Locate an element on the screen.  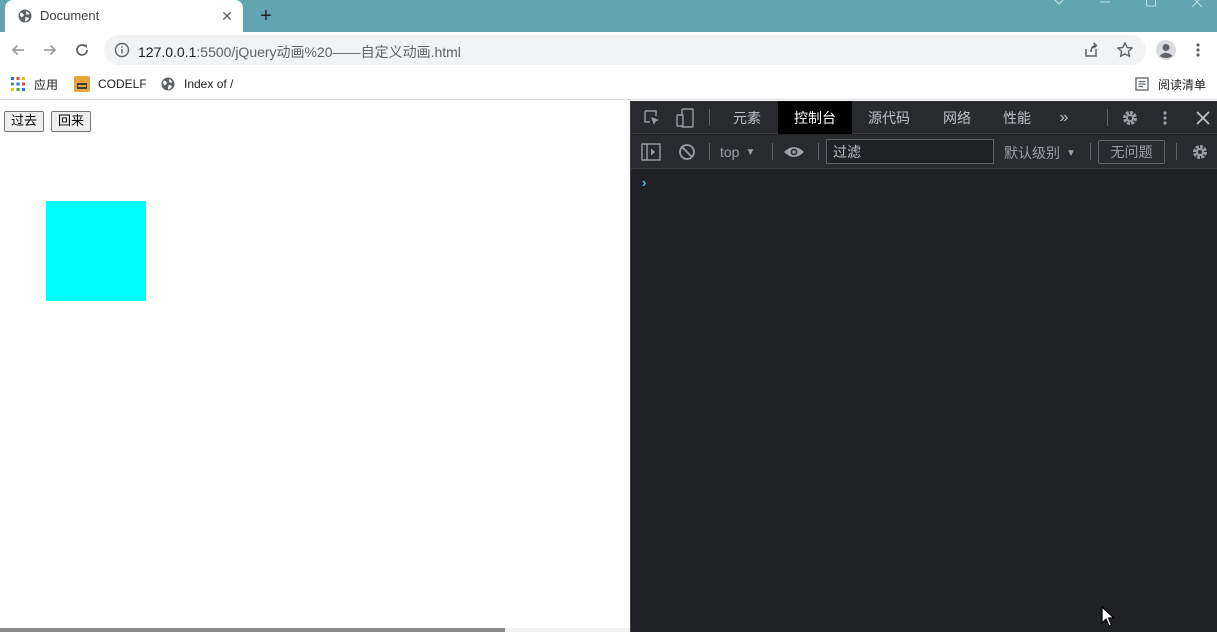
bookmark-label: CODELF is located at coordinates (122, 84).